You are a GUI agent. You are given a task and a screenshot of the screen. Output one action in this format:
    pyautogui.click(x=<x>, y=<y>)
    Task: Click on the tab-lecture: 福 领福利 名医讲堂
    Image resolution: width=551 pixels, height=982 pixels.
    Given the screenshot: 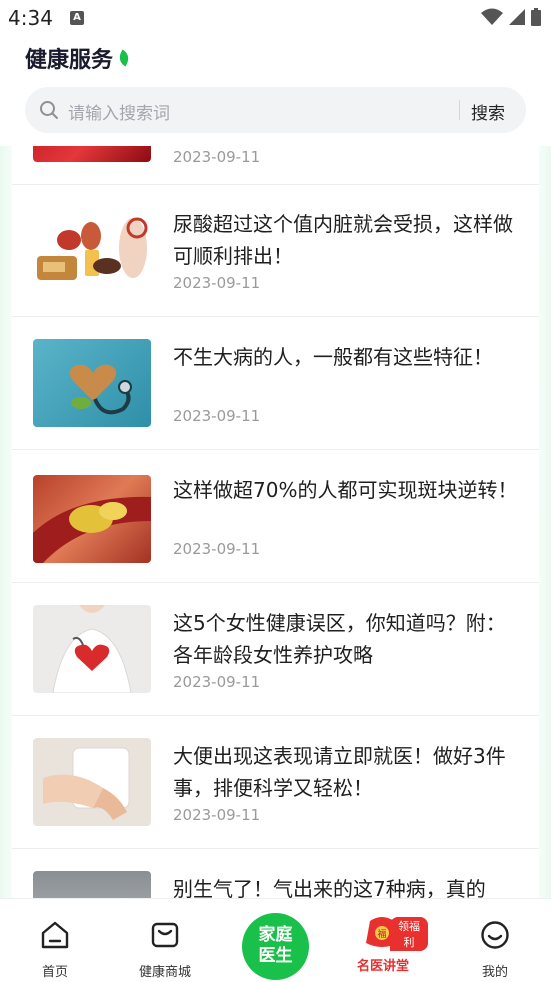 What is the action you would take?
    pyautogui.click(x=383, y=945)
    